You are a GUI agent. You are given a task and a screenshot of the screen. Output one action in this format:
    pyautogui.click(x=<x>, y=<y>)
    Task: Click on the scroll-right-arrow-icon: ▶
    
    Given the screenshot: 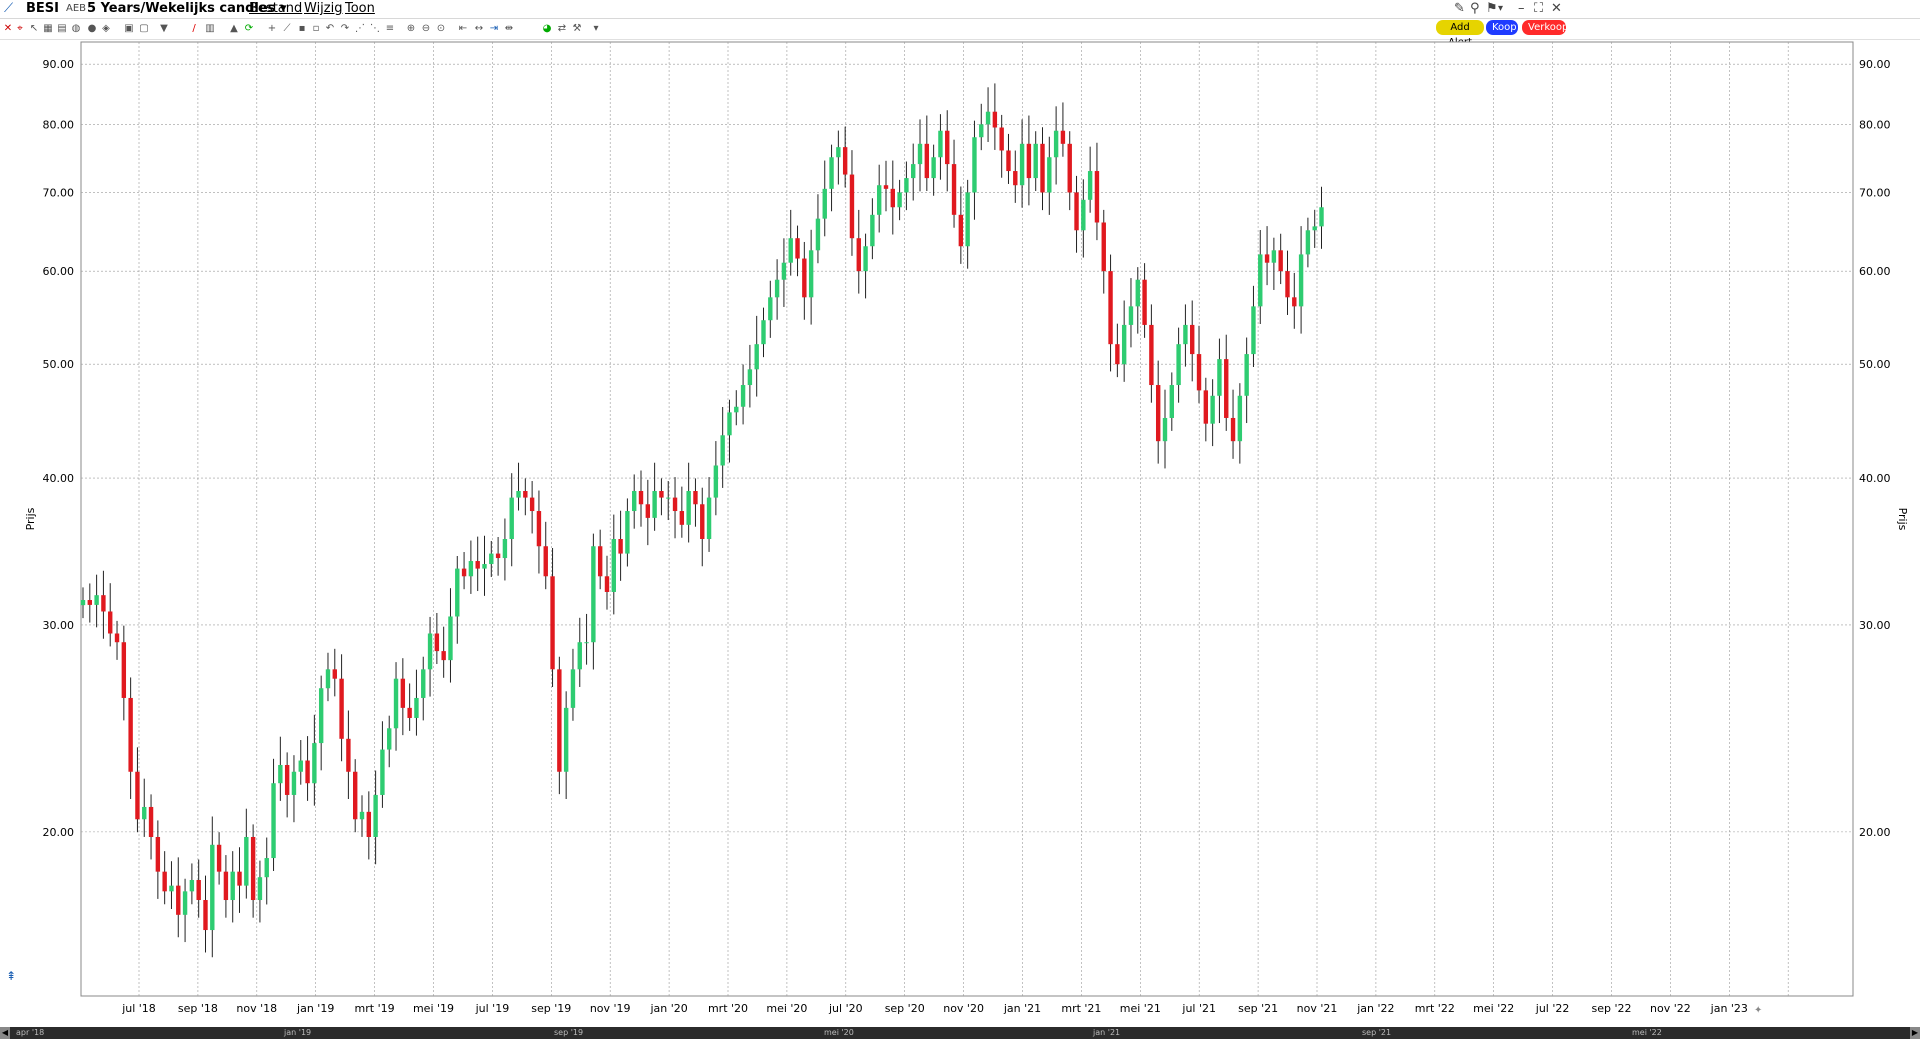 What is the action you would take?
    pyautogui.click(x=1915, y=1033)
    